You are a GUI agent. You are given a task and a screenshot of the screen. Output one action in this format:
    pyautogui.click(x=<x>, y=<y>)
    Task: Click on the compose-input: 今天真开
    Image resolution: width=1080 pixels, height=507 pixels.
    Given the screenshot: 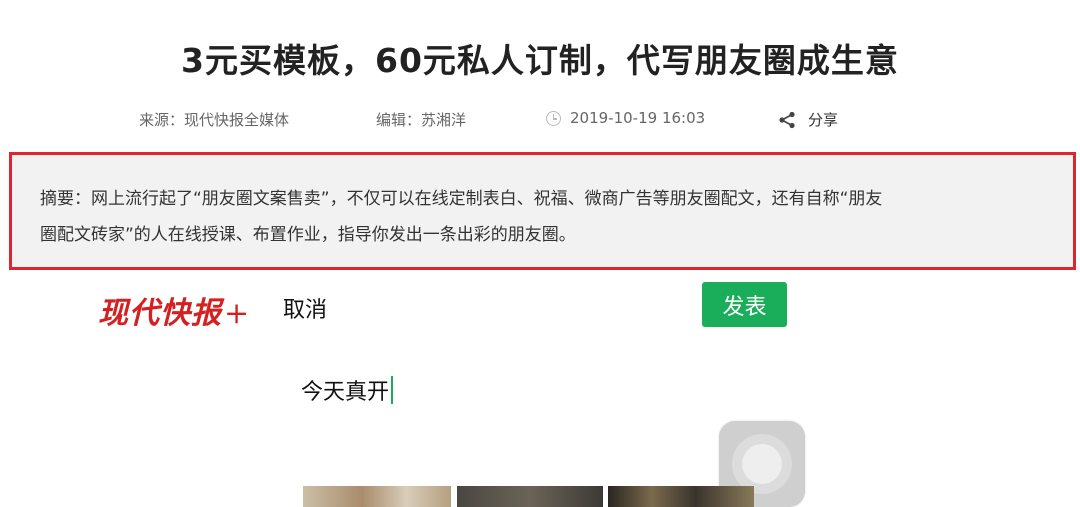 What is the action you would take?
    pyautogui.click(x=347, y=390)
    